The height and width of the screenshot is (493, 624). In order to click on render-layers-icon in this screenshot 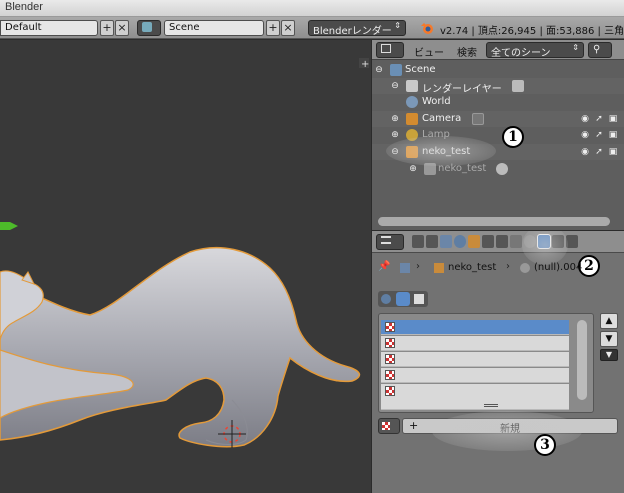, I will do `click(412, 86)`.